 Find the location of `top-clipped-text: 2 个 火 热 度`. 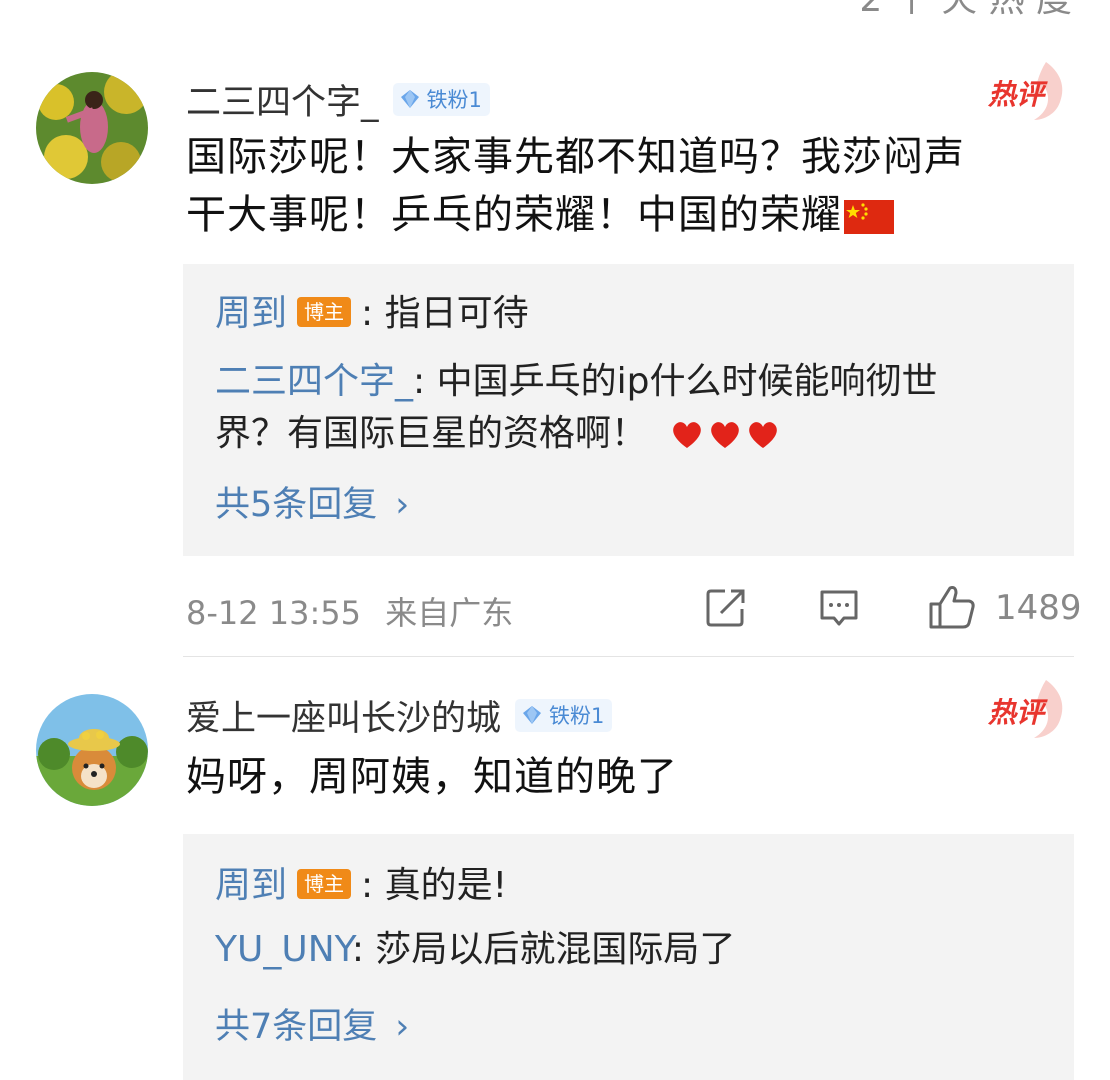

top-clipped-text: 2 个 火 热 度 is located at coordinates (965, 11).